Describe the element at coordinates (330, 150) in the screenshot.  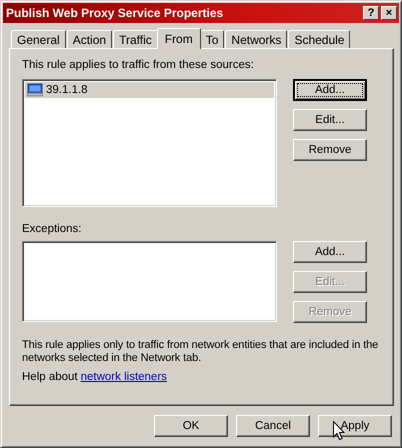
I see `remove-button: Remove` at that location.